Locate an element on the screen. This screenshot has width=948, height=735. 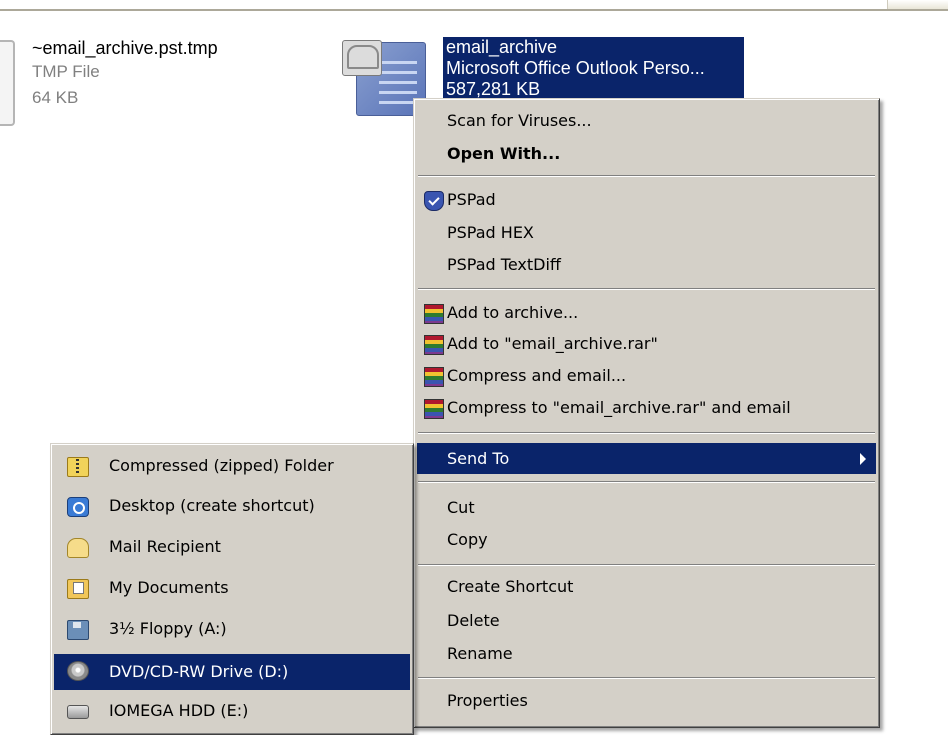
menu-item-copy: Copy is located at coordinates (646, 539).